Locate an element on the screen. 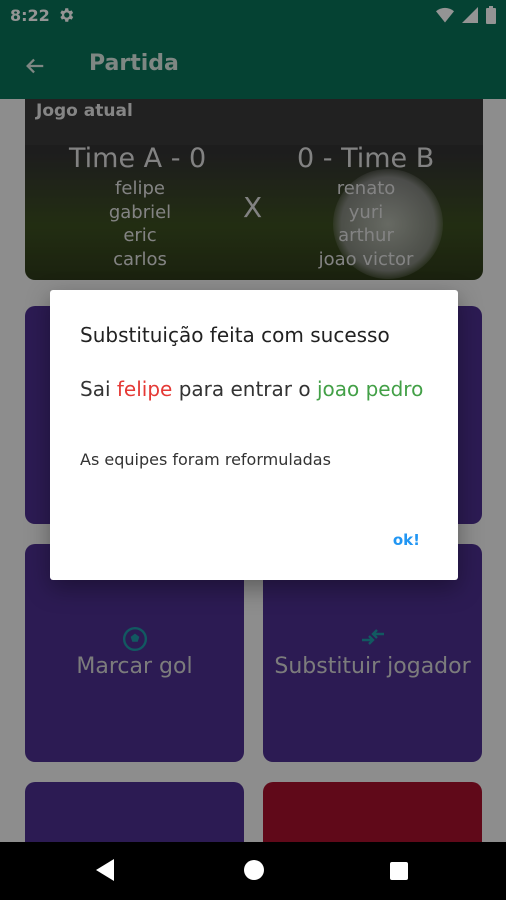  player-out-name: felipe is located at coordinates (144, 389).